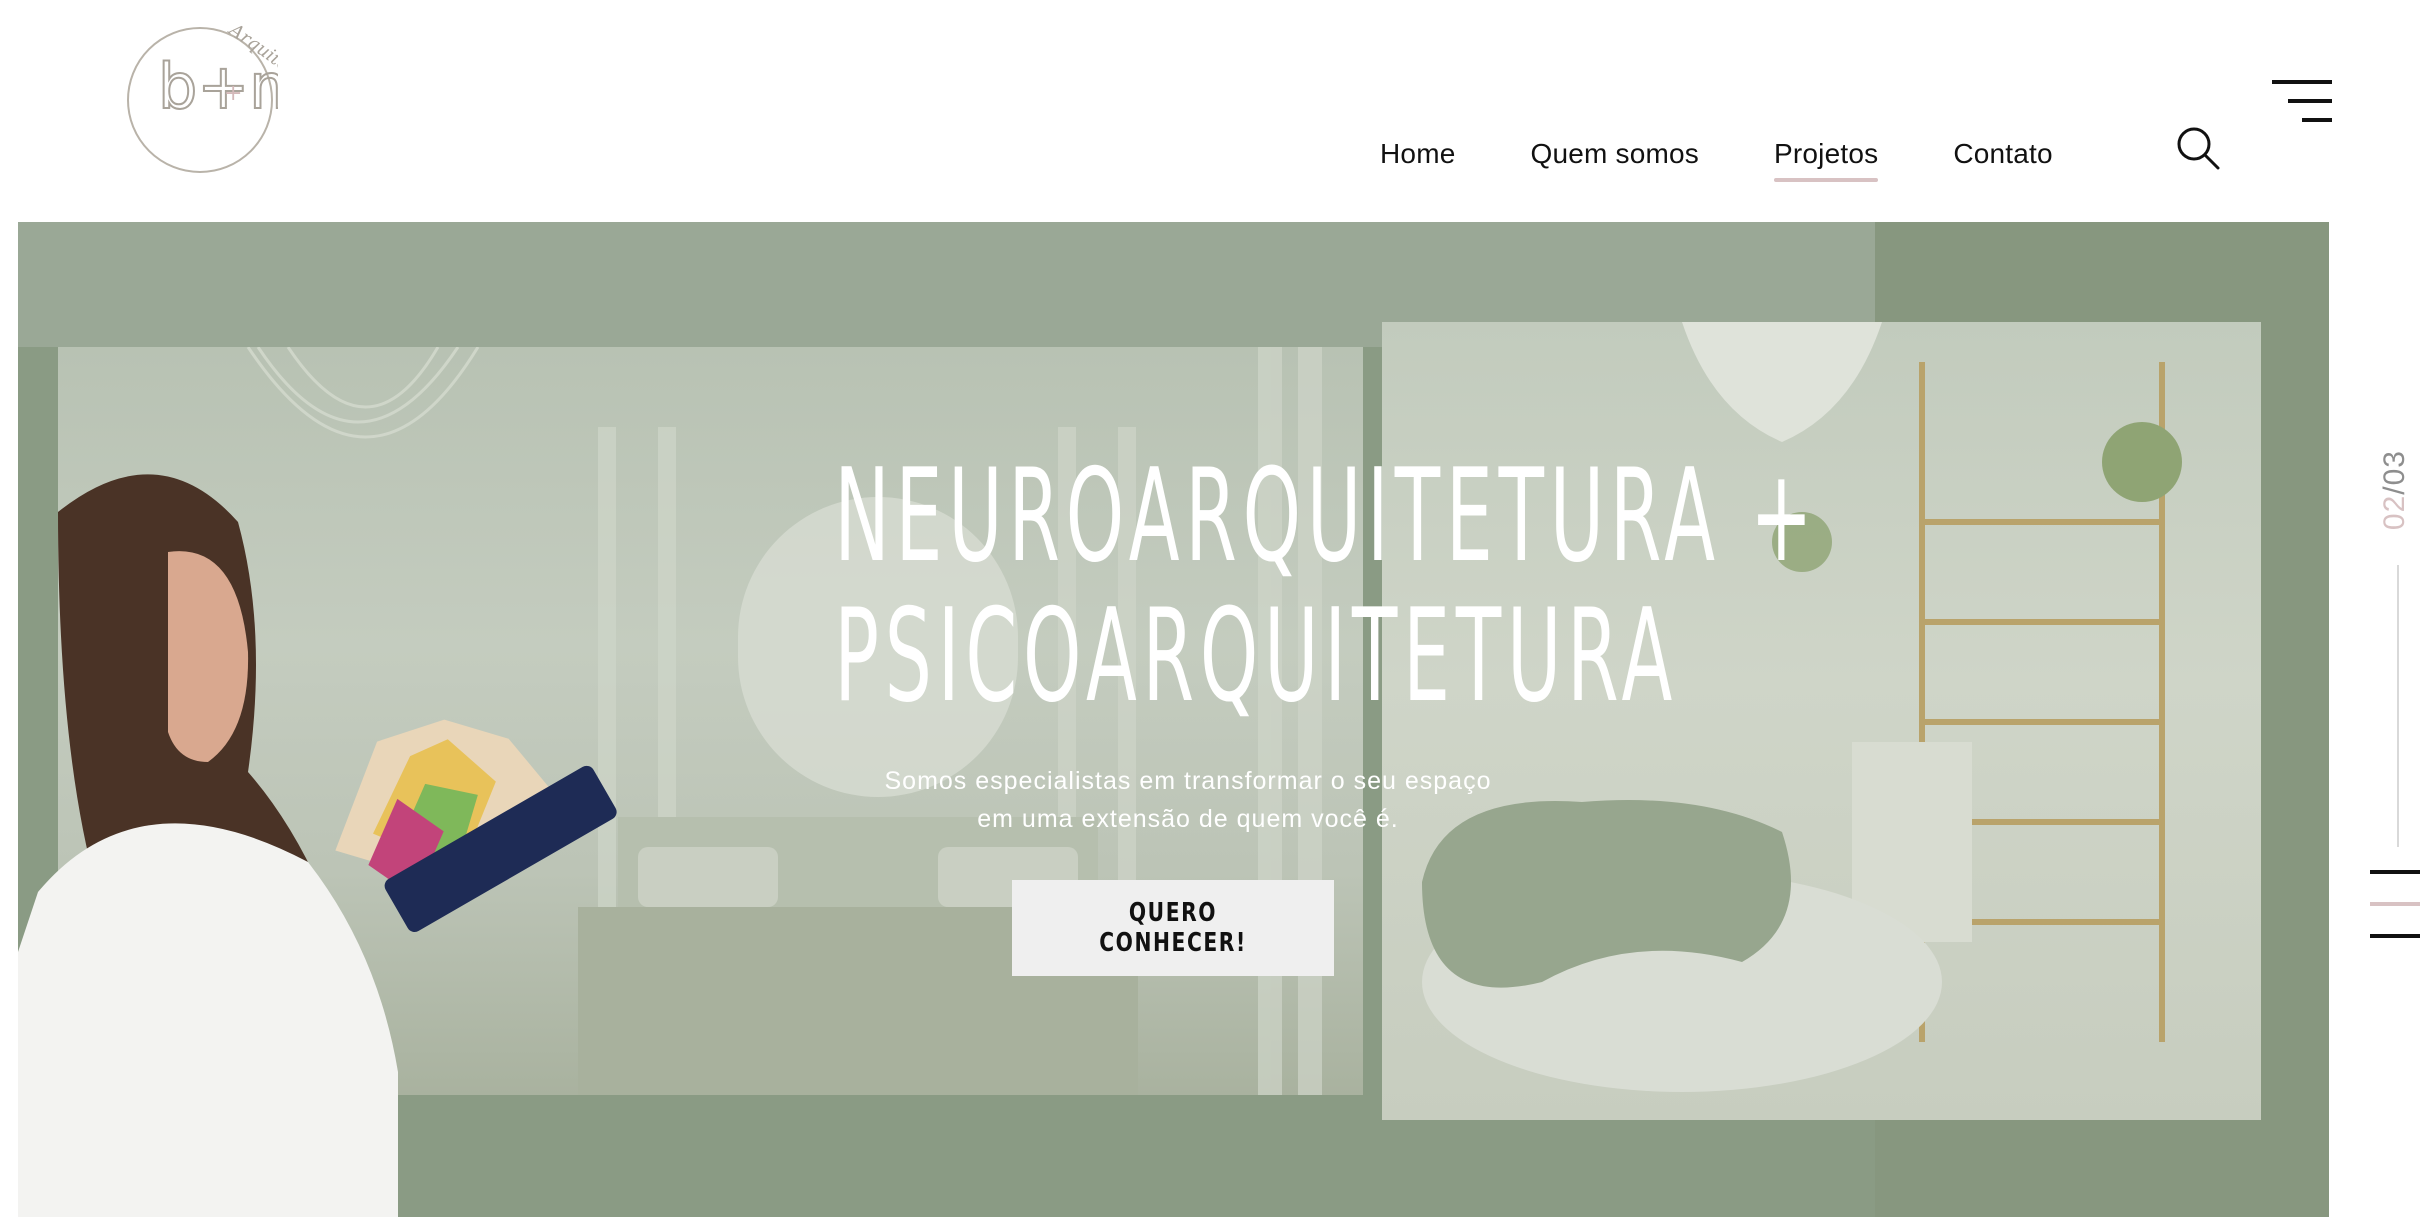 The height and width of the screenshot is (1226, 2422). I want to click on nav-contato: Contato, so click(2002, 154).